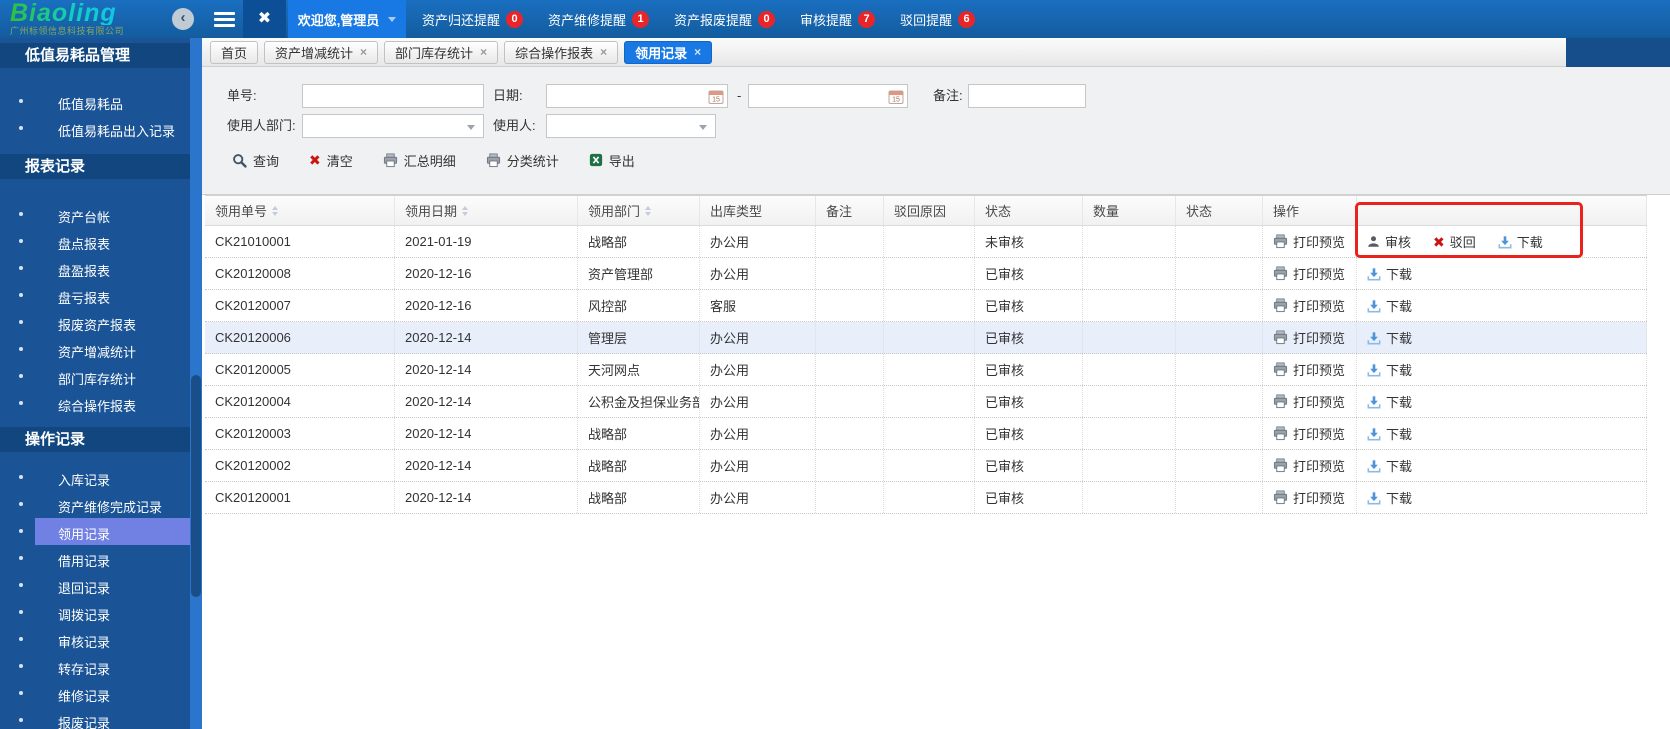 This screenshot has width=1670, height=729. What do you see at coordinates (347, 19) in the screenshot?
I see `user-menu-button: 欢迎您,管理员` at bounding box center [347, 19].